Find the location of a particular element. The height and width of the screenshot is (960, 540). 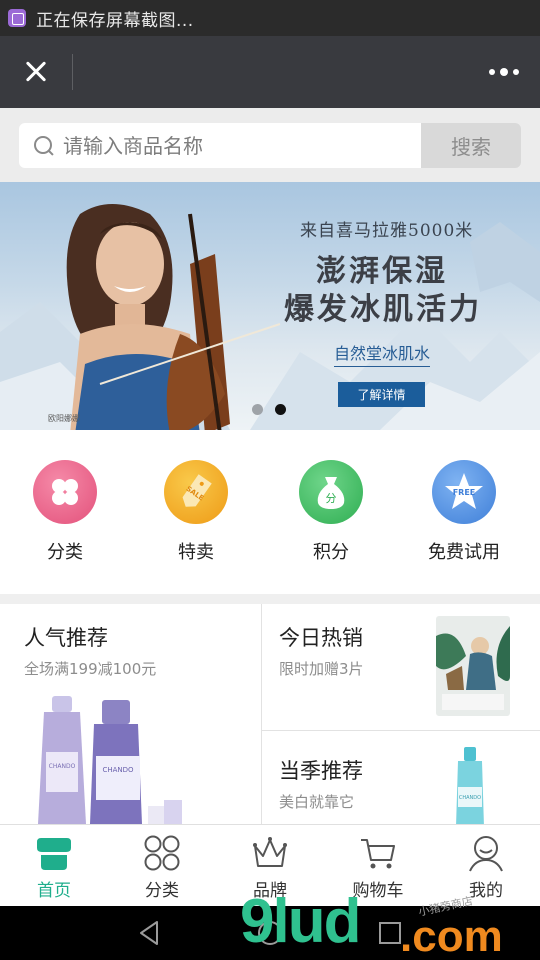

hot-today-subtitle: 限时加赠3片 is located at coordinates (321, 669).